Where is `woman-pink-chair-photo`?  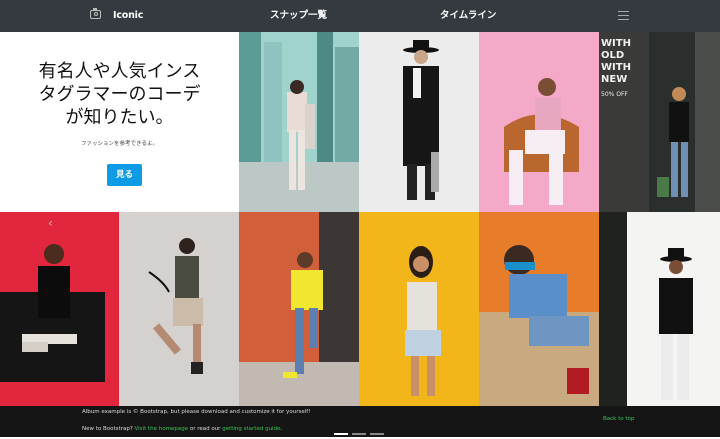
woman-pink-chair-photo is located at coordinates (539, 122).